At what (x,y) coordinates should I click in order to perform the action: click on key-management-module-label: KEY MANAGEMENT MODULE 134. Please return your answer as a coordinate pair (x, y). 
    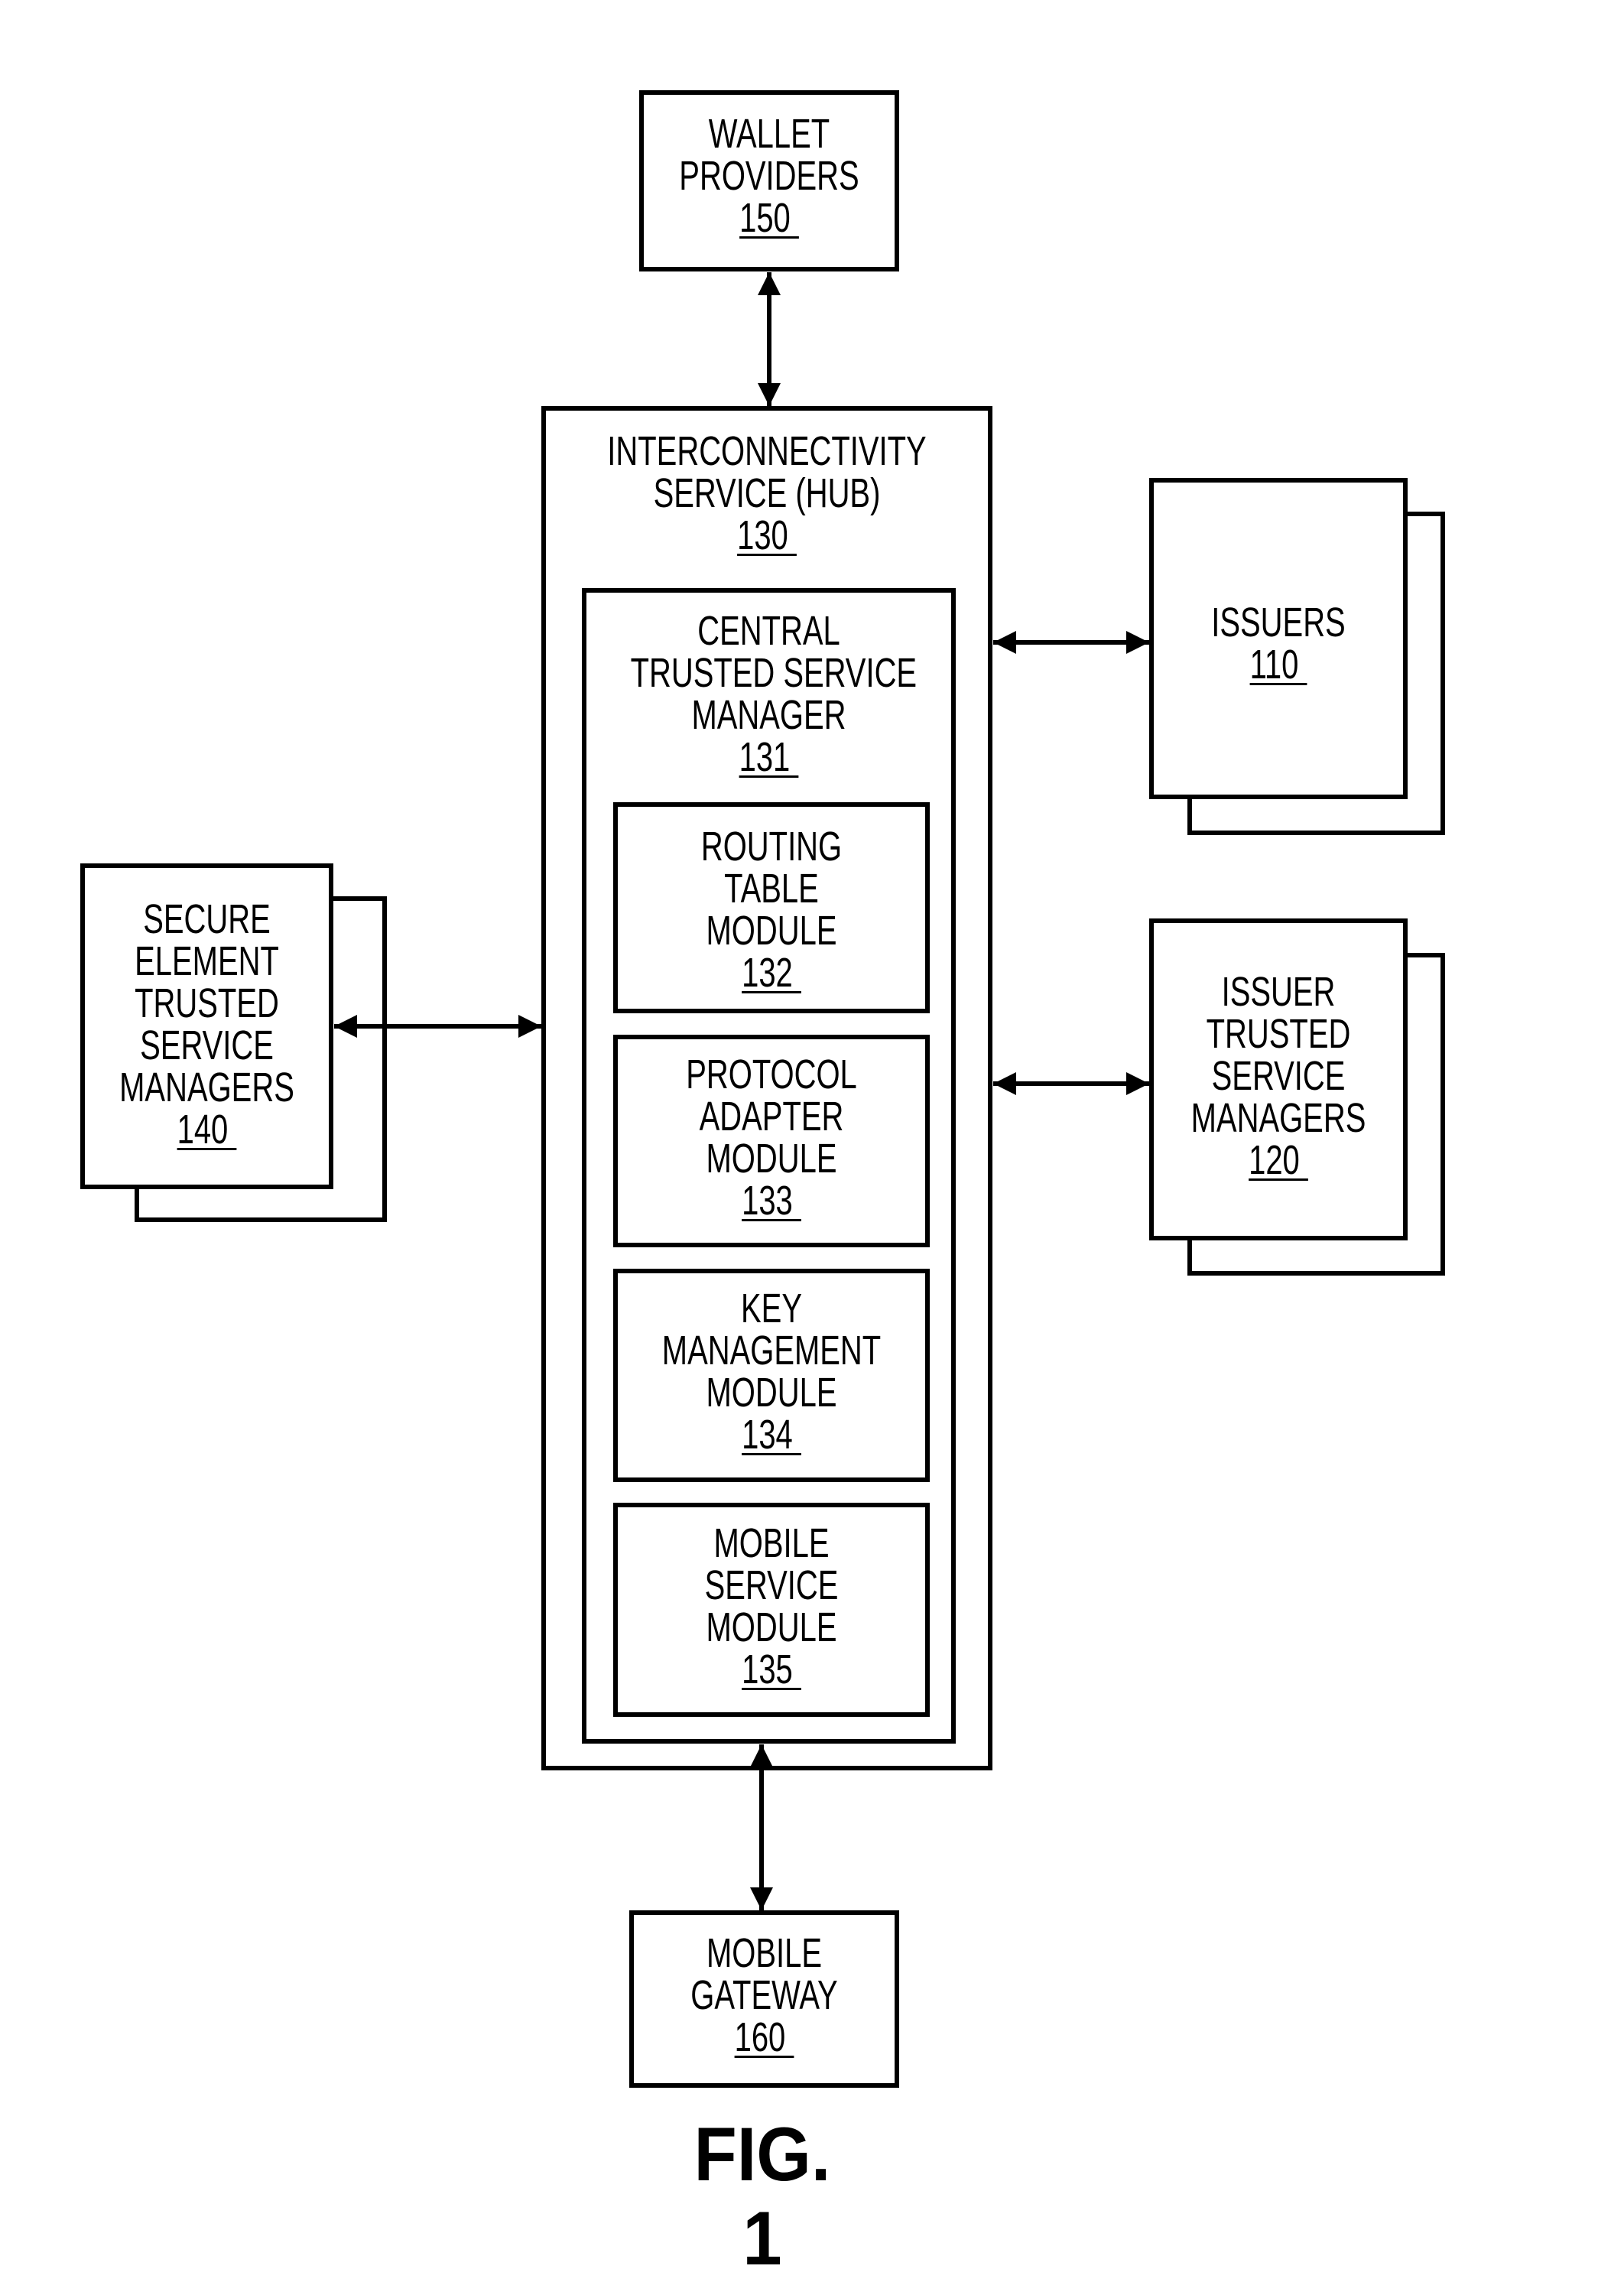
    Looking at the image, I should click on (771, 1372).